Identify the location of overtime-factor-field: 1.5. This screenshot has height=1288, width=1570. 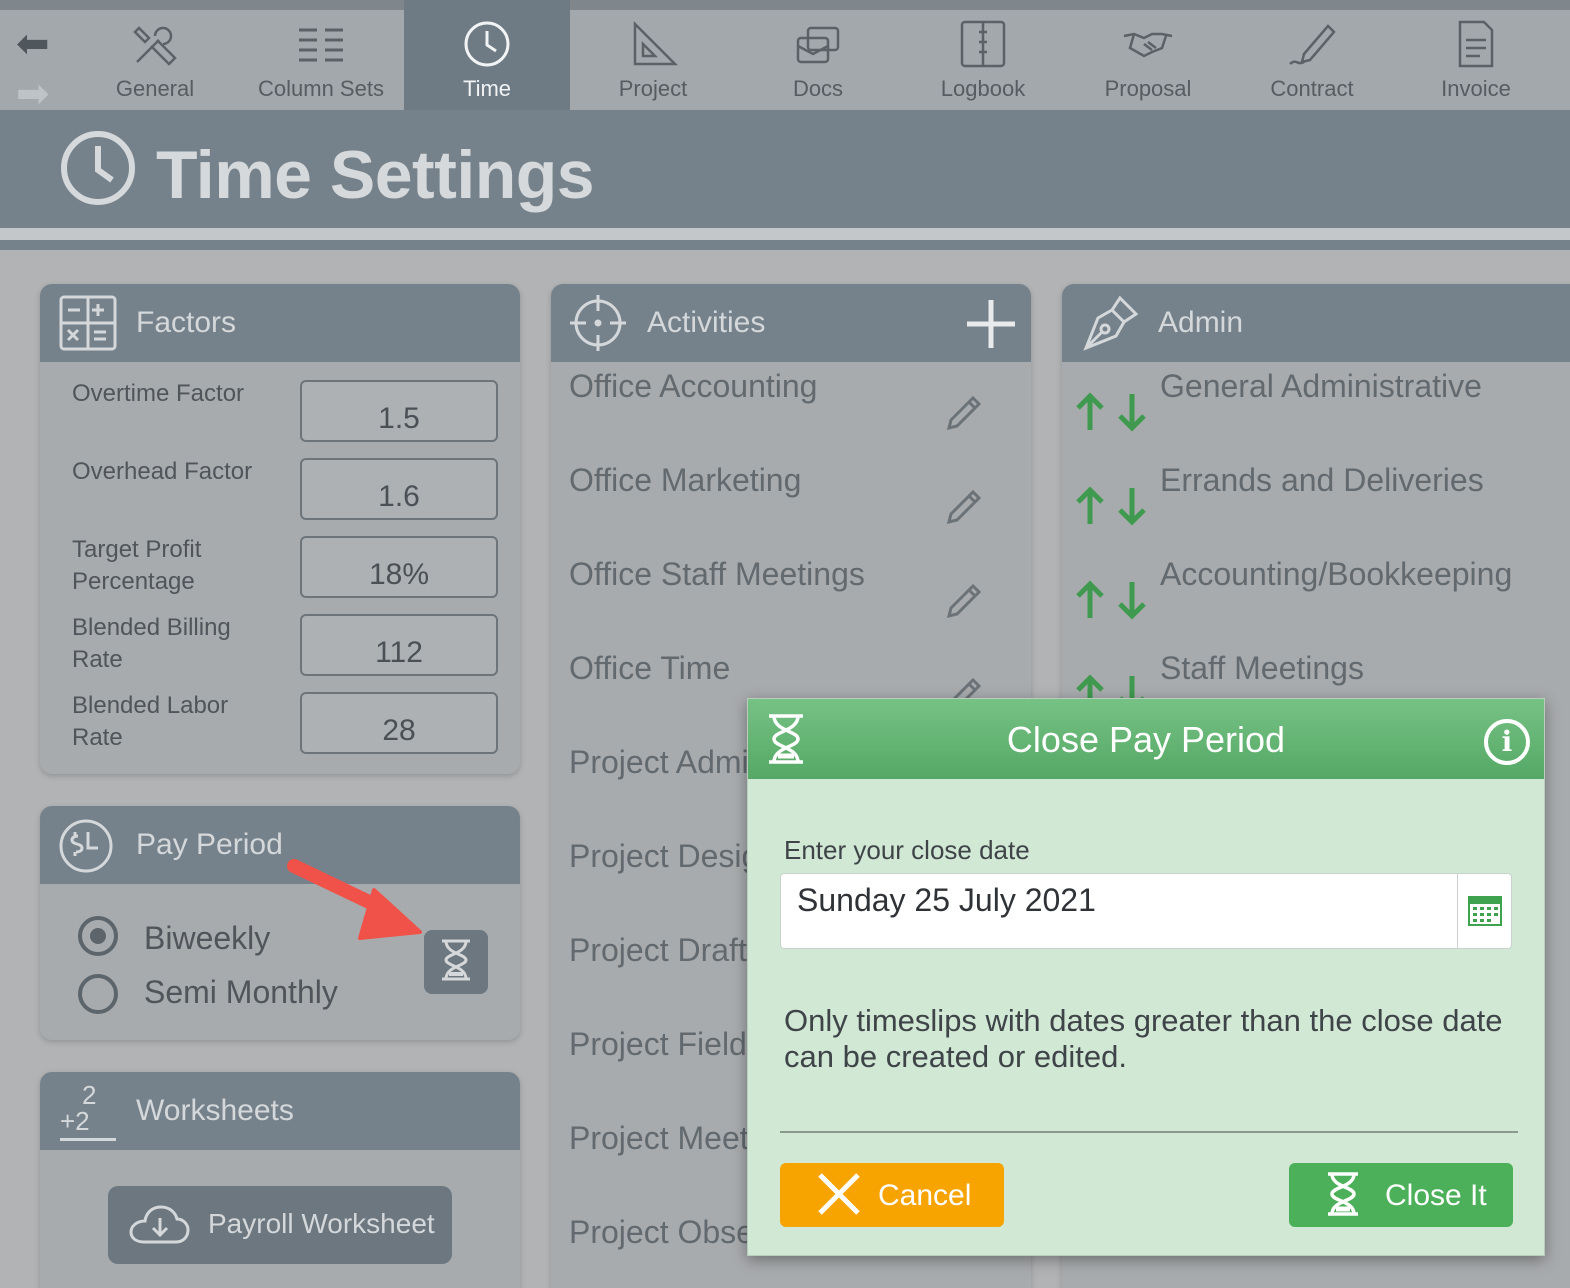
(399, 411).